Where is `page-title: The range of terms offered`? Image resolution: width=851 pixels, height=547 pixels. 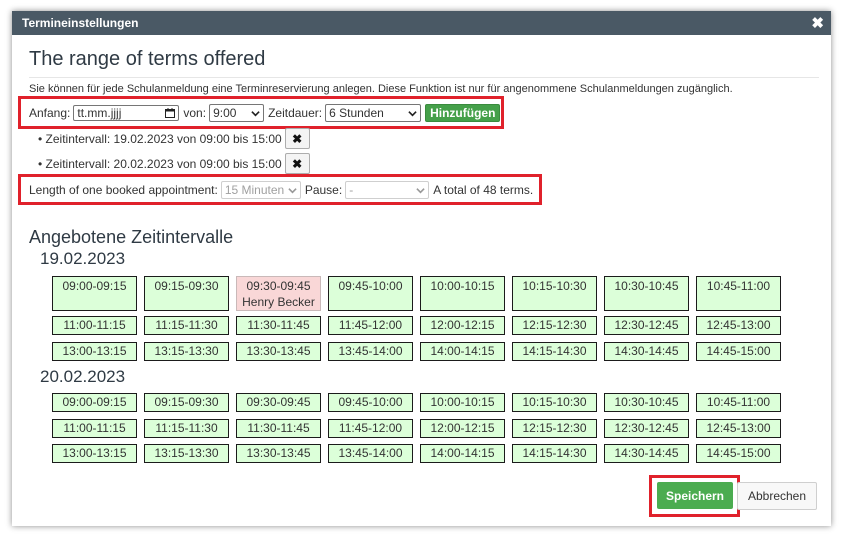
page-title: The range of terms offered is located at coordinates (147, 59).